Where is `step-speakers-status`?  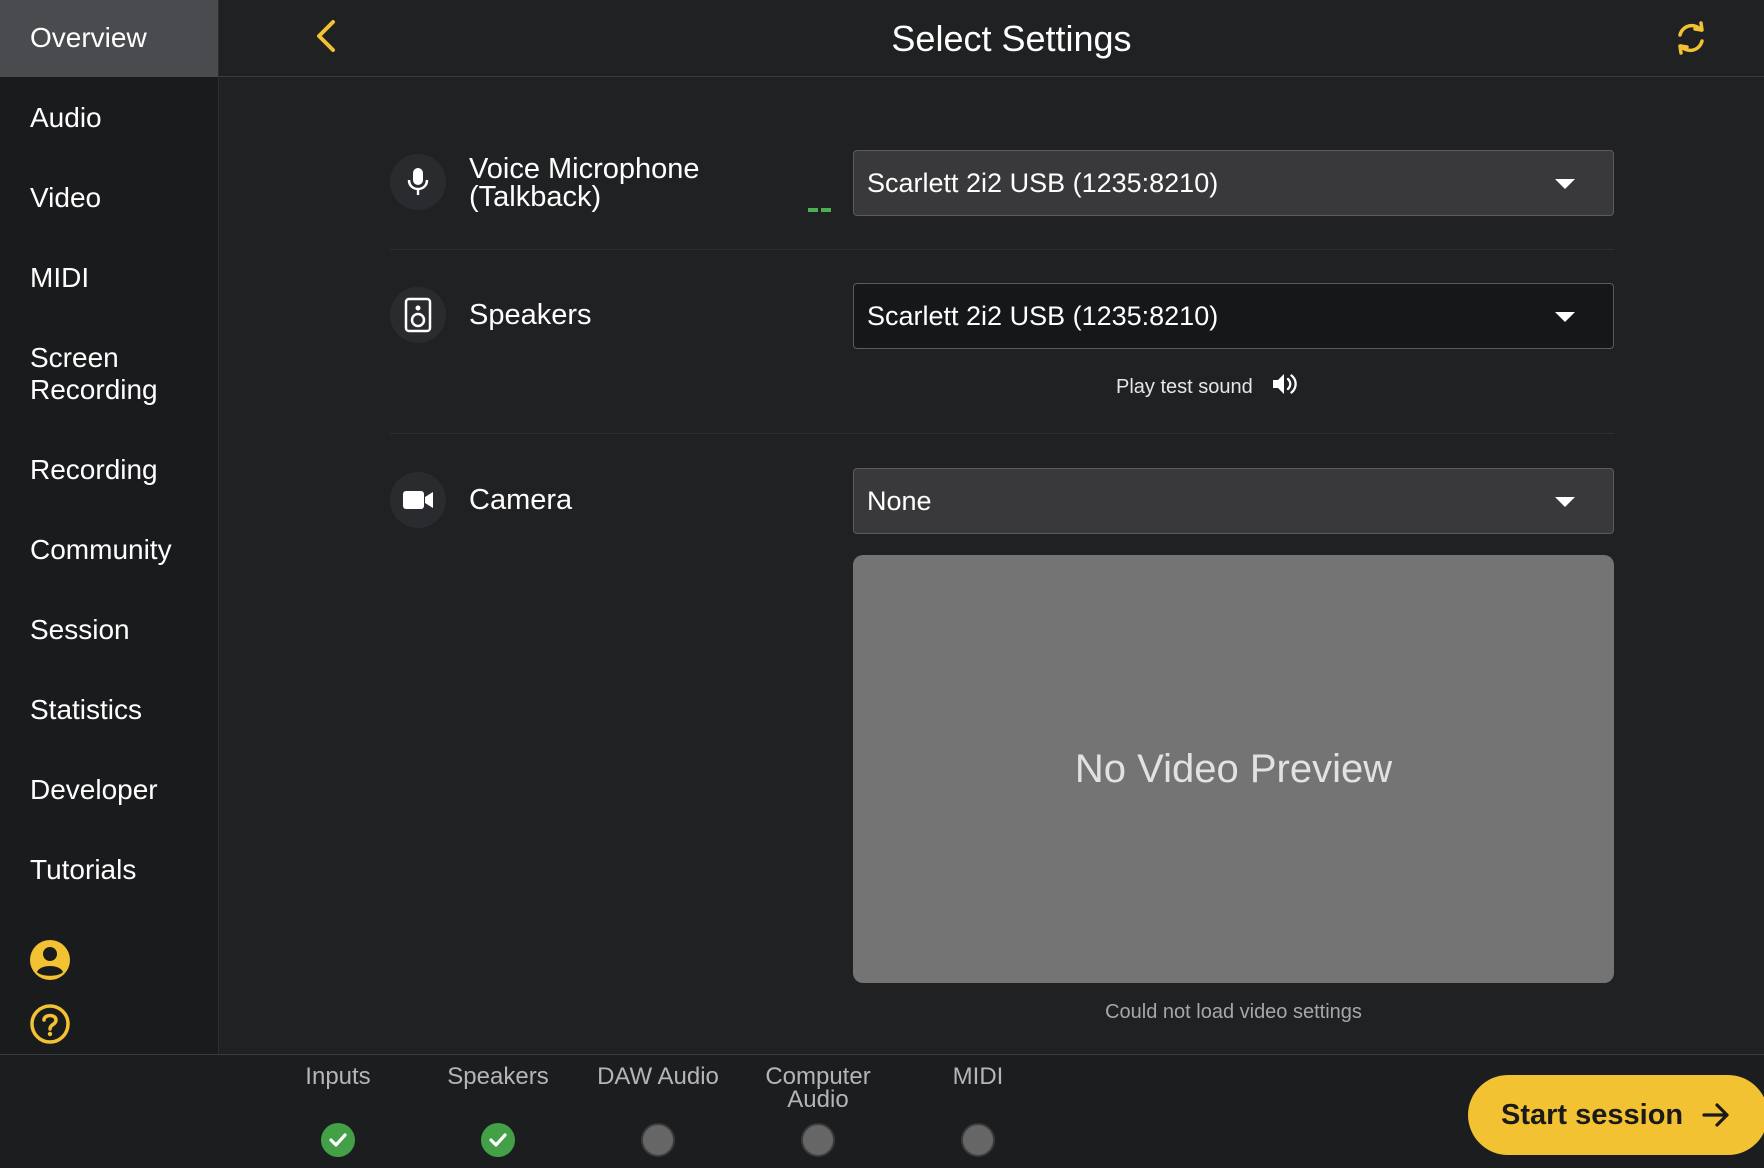
step-speakers-status is located at coordinates (498, 1140).